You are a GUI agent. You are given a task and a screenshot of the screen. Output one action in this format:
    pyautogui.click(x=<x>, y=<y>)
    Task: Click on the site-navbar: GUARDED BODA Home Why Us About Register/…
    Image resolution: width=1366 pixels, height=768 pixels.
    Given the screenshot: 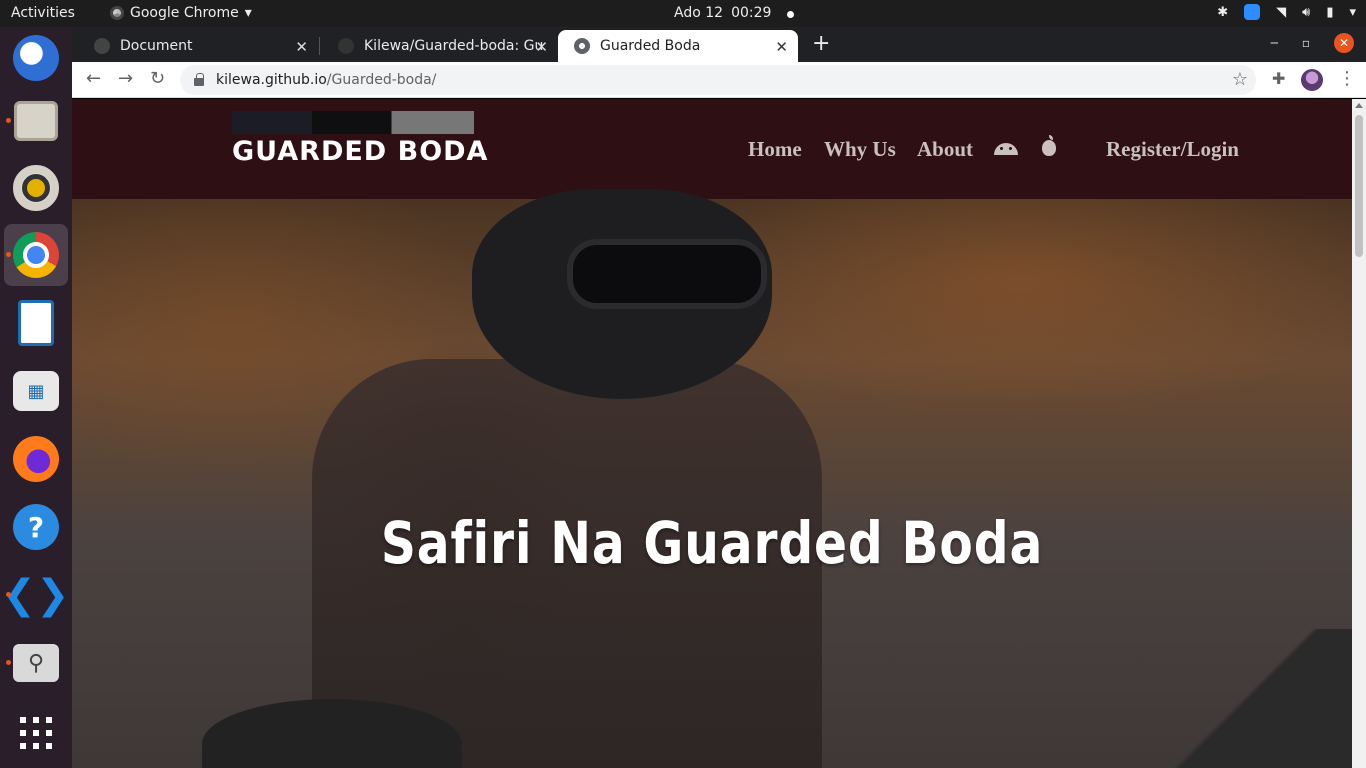 What is the action you would take?
    pyautogui.click(x=712, y=149)
    